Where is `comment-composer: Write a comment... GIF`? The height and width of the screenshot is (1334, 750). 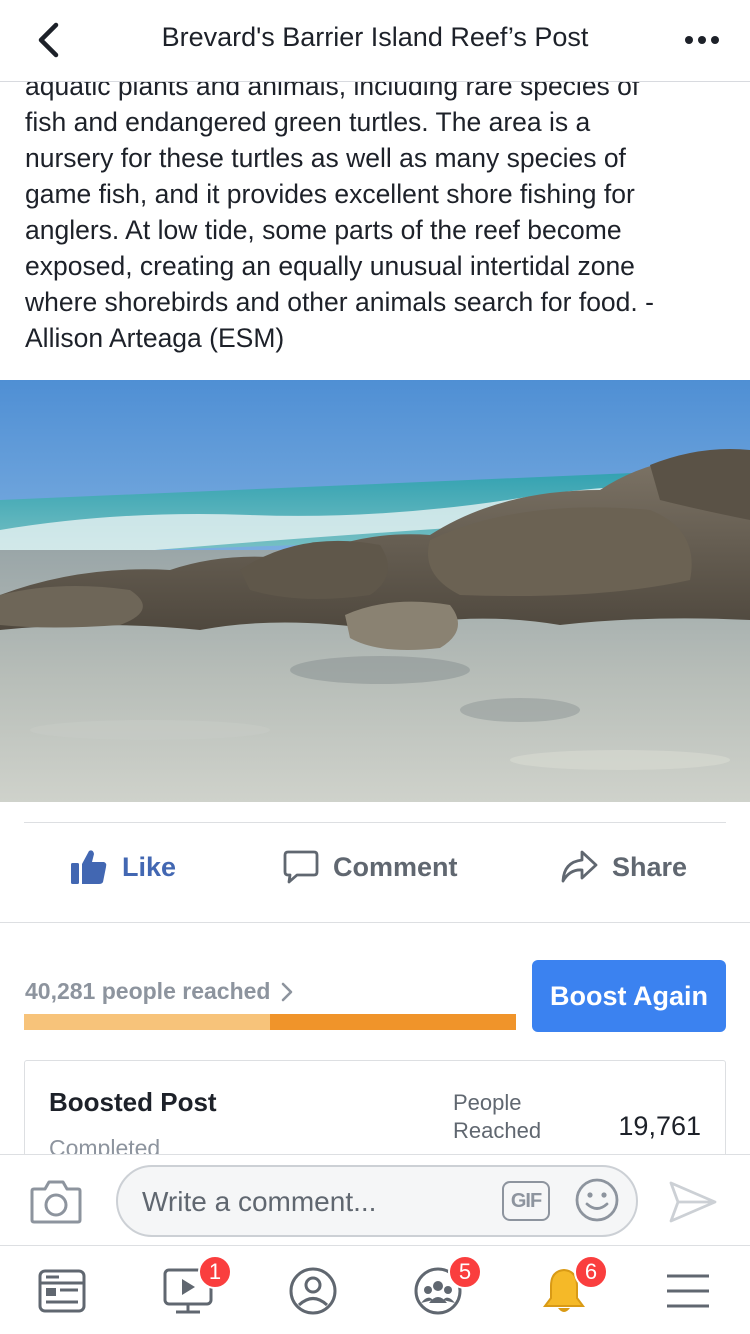 comment-composer: Write a comment... GIF is located at coordinates (375, 1200).